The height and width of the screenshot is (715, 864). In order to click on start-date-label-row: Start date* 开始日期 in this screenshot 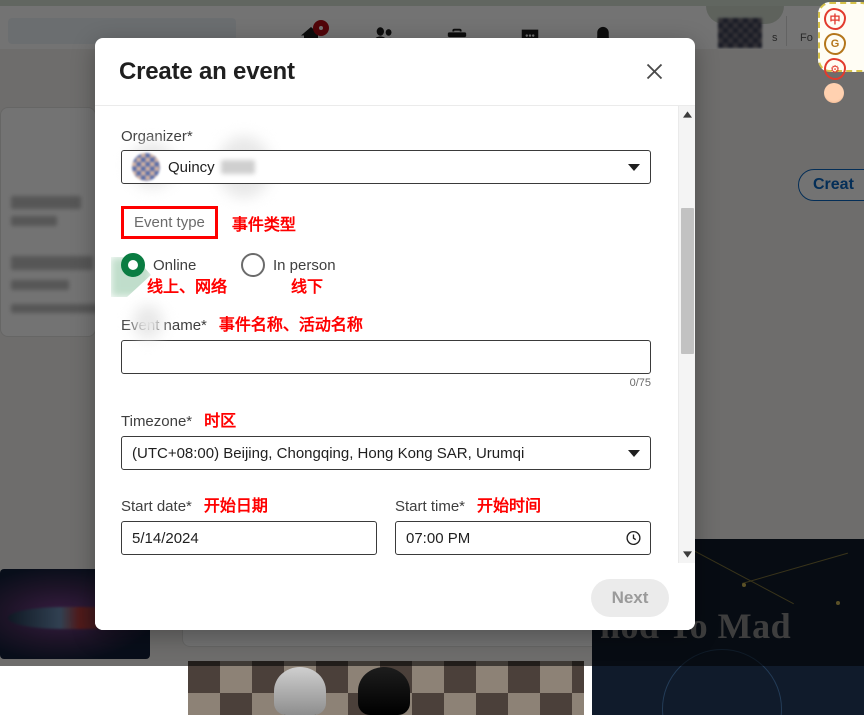, I will do `click(249, 504)`.